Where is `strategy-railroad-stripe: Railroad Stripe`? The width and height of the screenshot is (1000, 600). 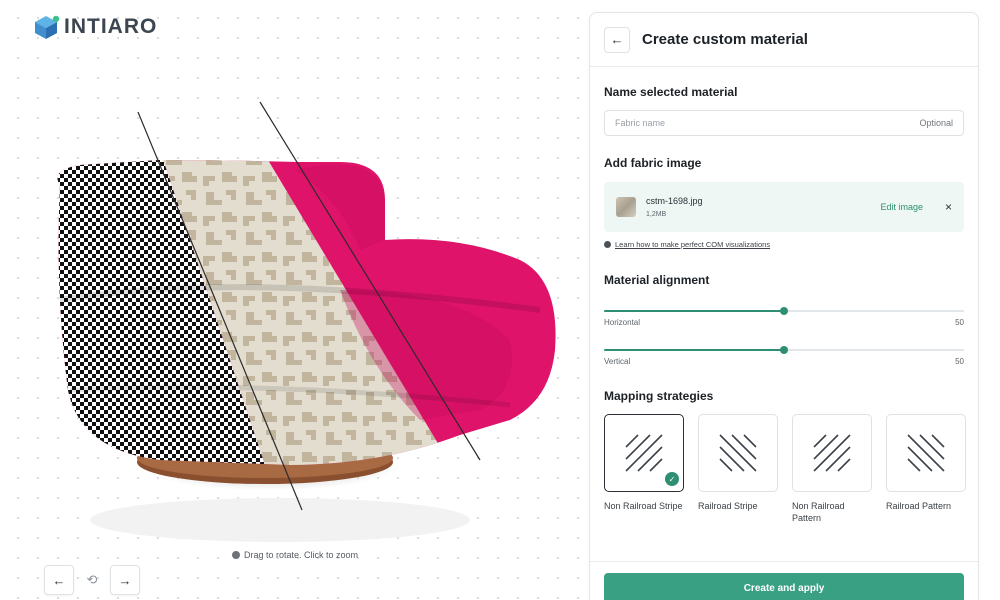
strategy-railroad-stripe: Railroad Stripe is located at coordinates (738, 469).